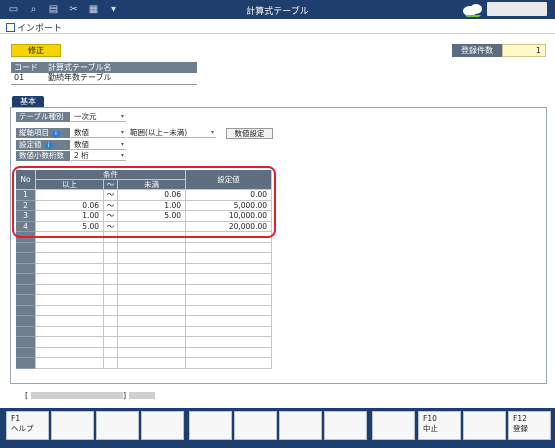 This screenshot has width=555, height=448. I want to click on fkey-f1: F1 ヘルプ, so click(27, 425).